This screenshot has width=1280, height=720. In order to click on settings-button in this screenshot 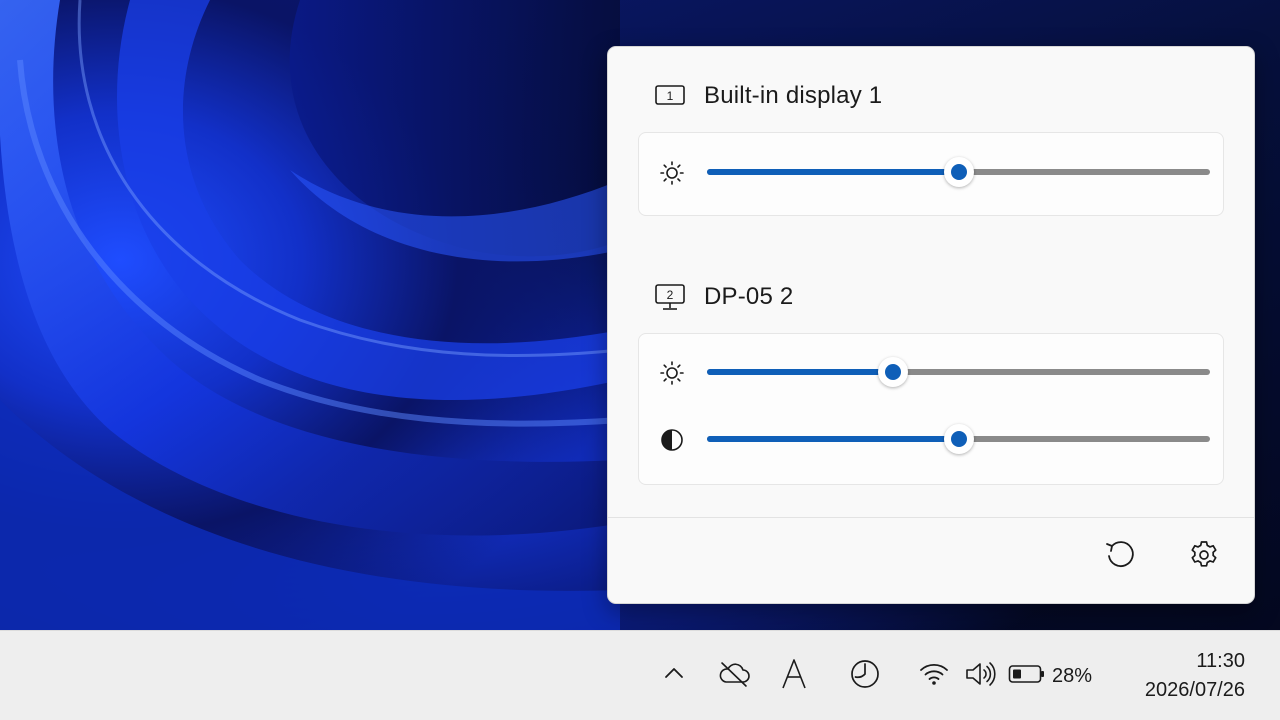, I will do `click(1204, 557)`.